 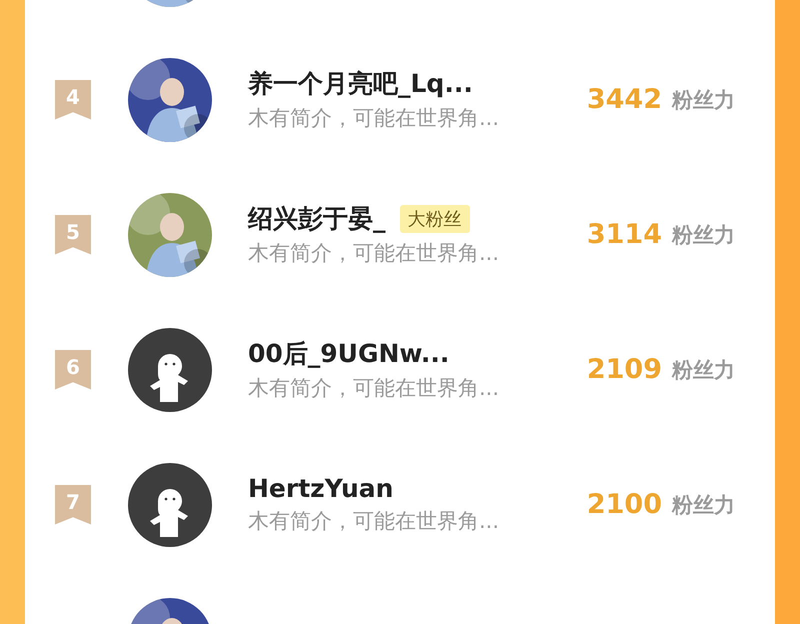 I want to click on fan-score: 3114, so click(x=624, y=234).